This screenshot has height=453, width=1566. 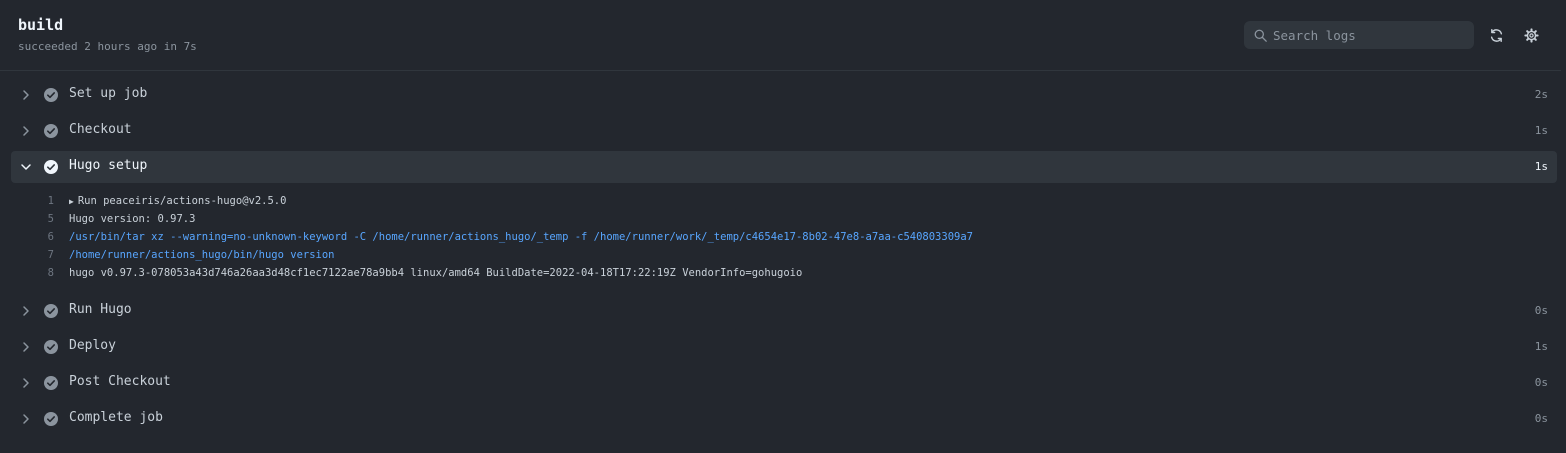 I want to click on step-checkout: Checkout 1s, so click(x=784, y=131).